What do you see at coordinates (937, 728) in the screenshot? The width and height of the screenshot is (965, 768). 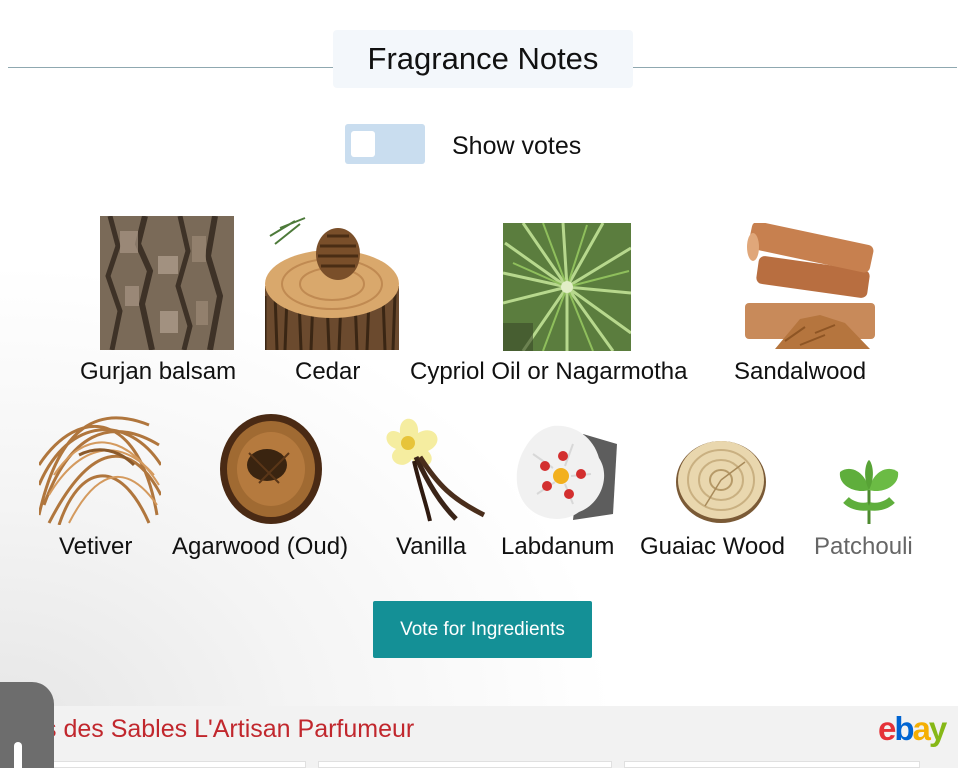 I see `ebay-logo-letter: y` at bounding box center [937, 728].